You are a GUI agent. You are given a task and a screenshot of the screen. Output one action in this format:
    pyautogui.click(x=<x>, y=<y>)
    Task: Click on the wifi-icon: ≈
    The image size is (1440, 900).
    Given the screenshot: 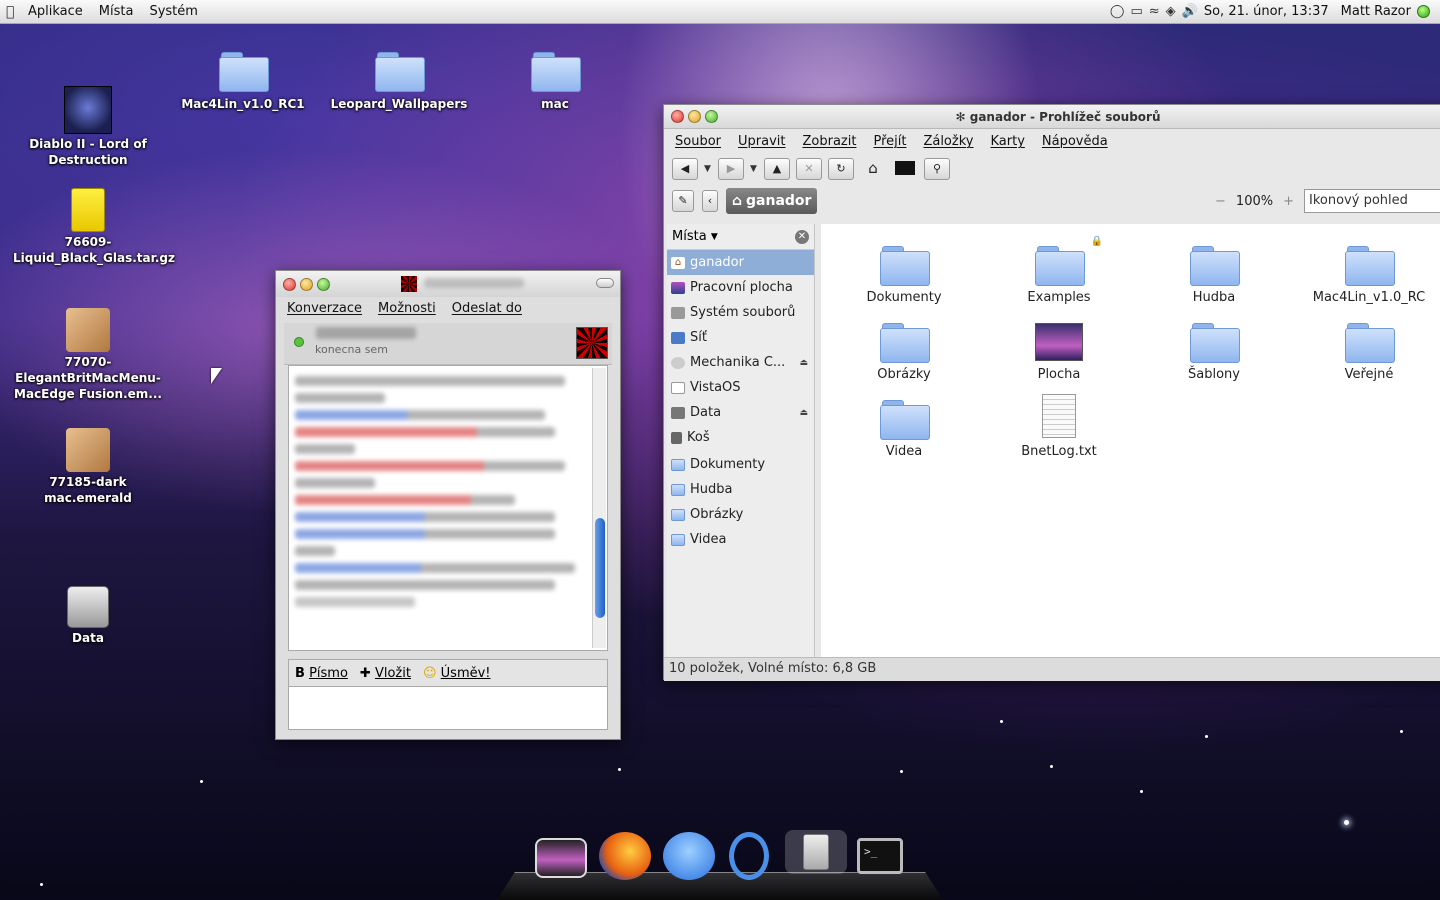 What is the action you would take?
    pyautogui.click(x=1154, y=11)
    